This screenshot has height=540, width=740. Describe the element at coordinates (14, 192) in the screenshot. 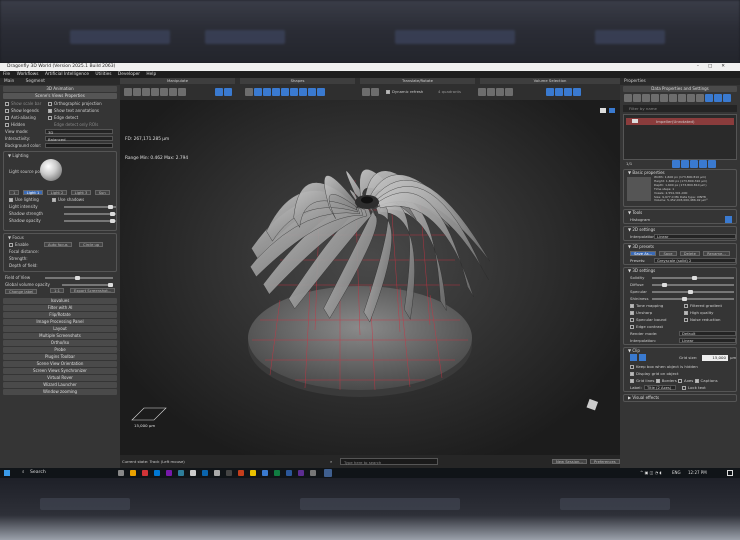

I see `light-number-select: 1` at that location.